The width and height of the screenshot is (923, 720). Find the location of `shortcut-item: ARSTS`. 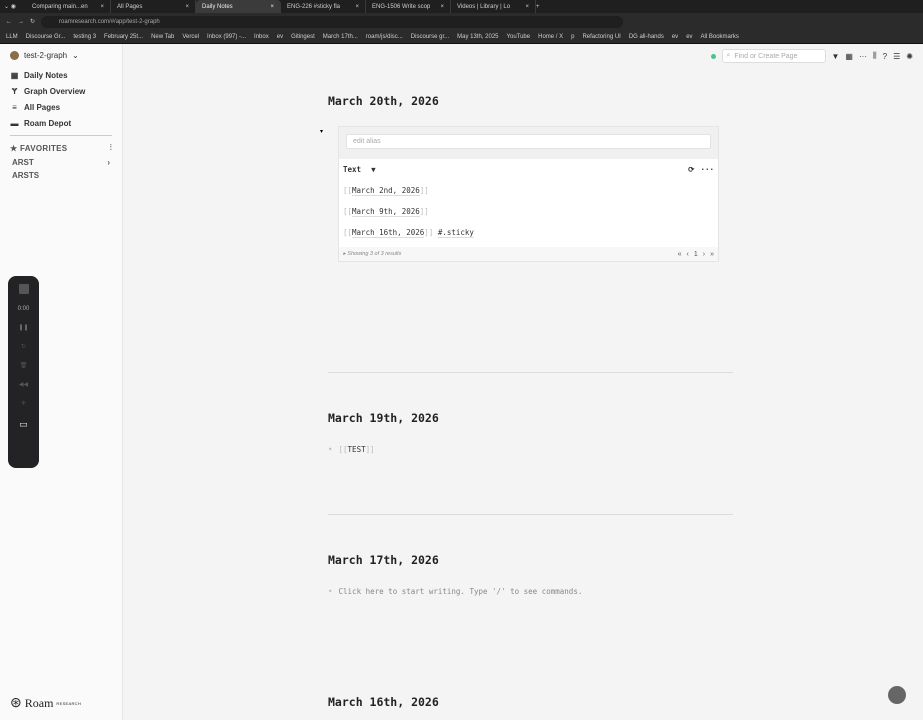

shortcut-item: ARSTS is located at coordinates (61, 175).